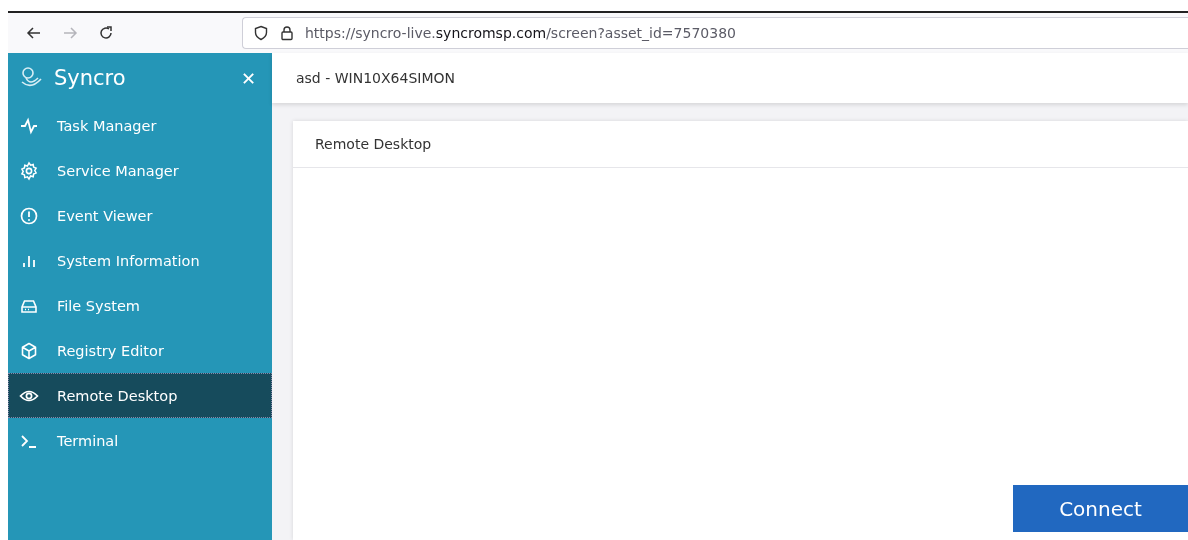 Image resolution: width=1188 pixels, height=540 pixels. I want to click on sidebar-item: System Information, so click(140, 260).